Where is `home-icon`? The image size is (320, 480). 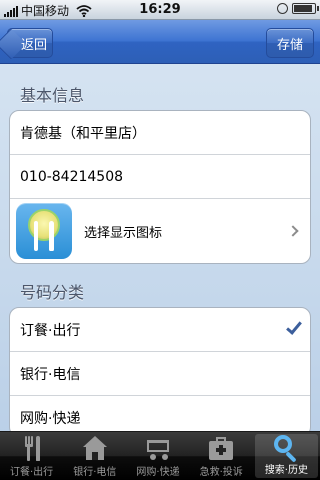
home-icon is located at coordinates (95, 448).